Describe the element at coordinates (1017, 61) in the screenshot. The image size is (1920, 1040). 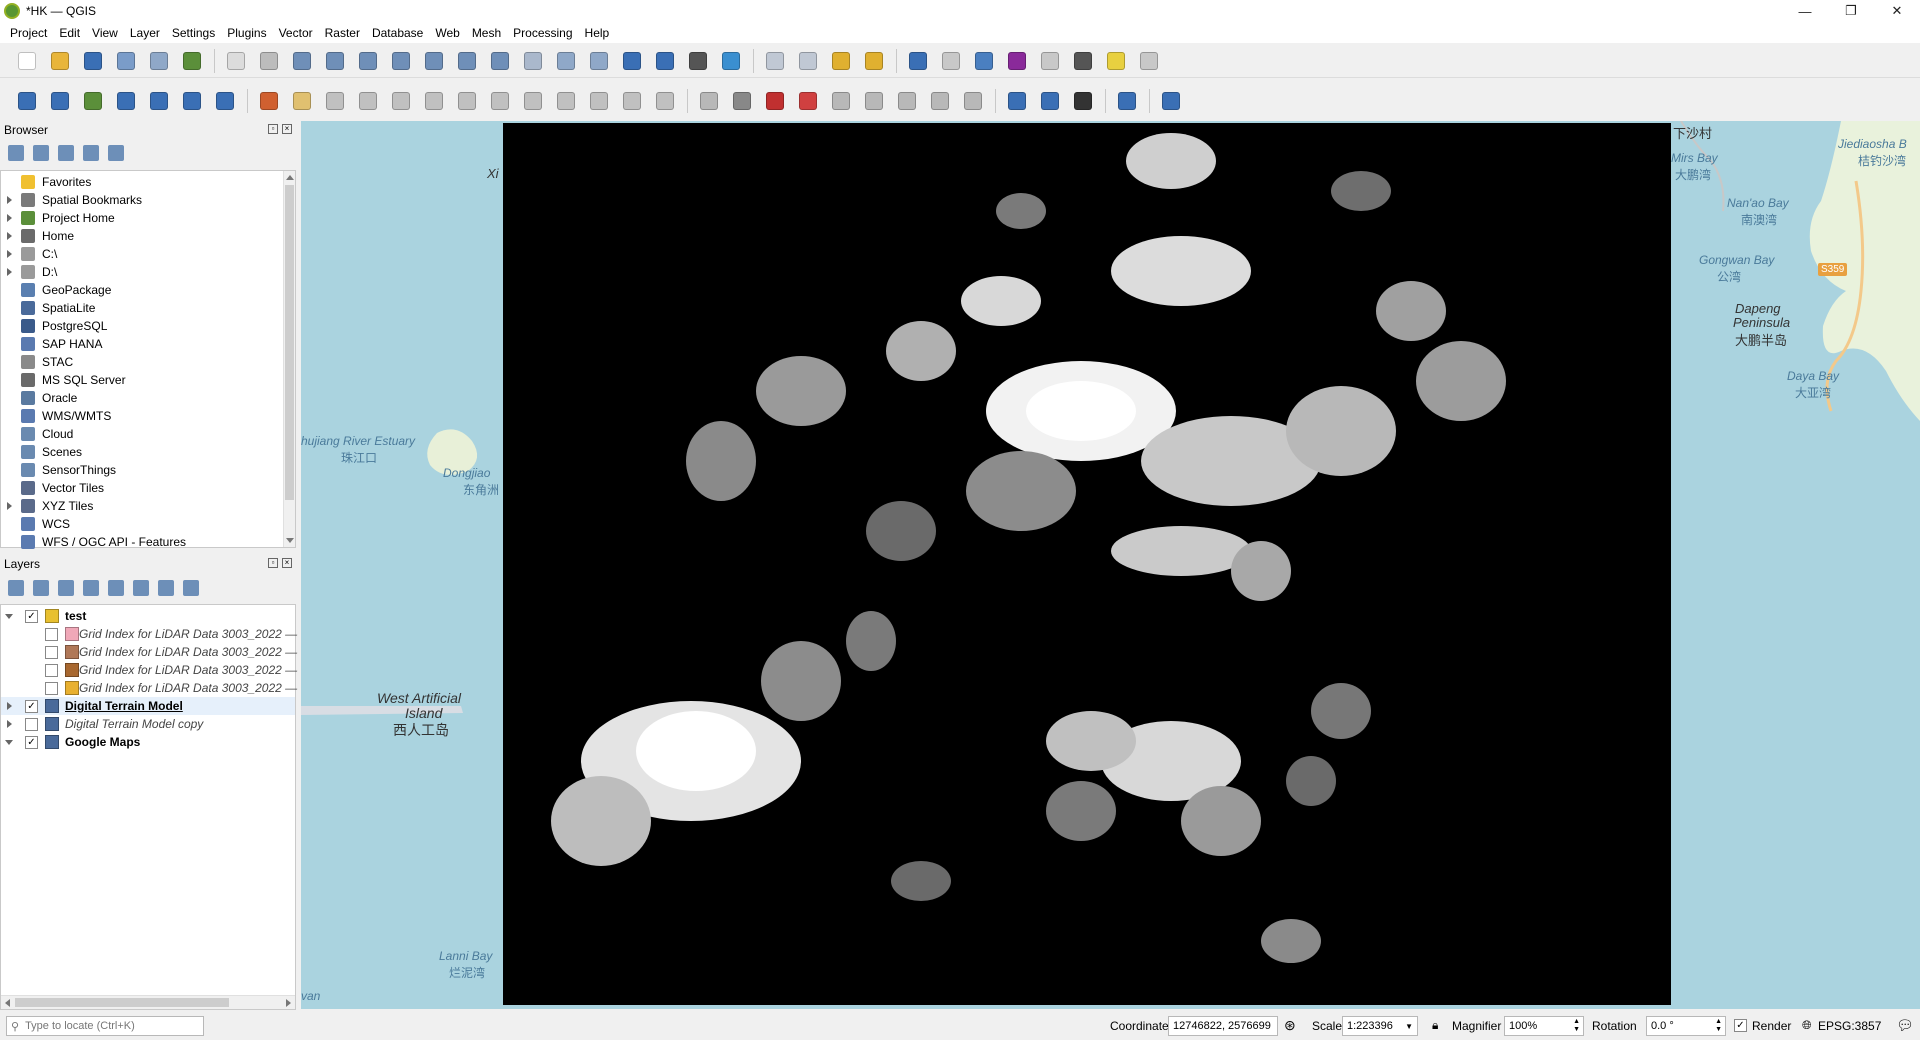
I see `statistics-button` at that location.